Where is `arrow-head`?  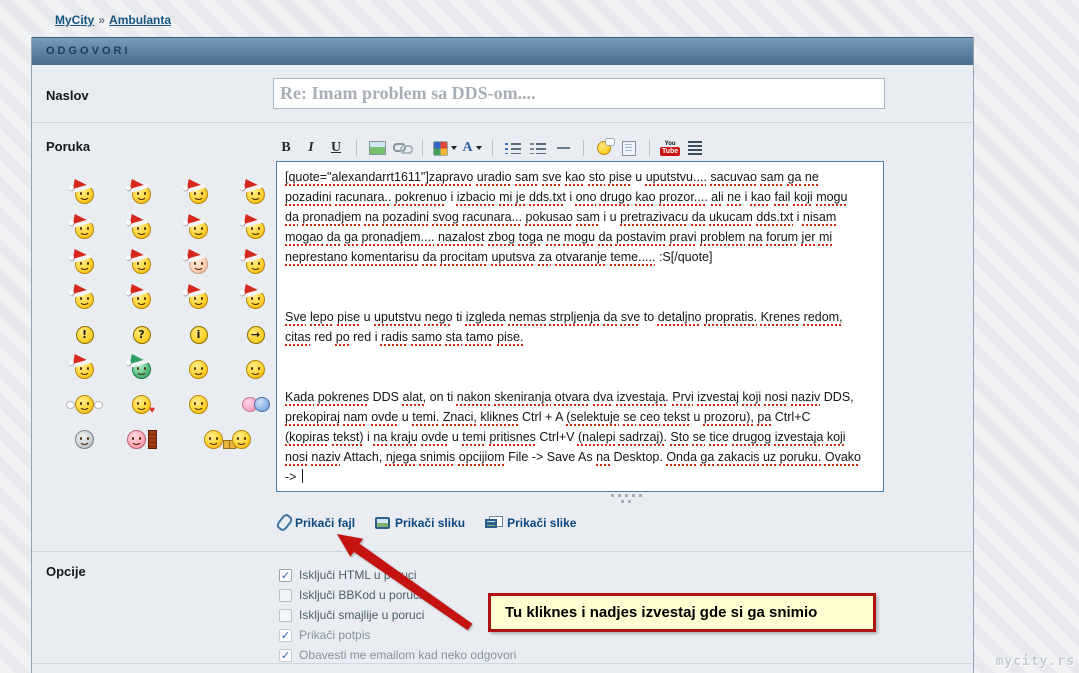 arrow-head is located at coordinates (350, 545).